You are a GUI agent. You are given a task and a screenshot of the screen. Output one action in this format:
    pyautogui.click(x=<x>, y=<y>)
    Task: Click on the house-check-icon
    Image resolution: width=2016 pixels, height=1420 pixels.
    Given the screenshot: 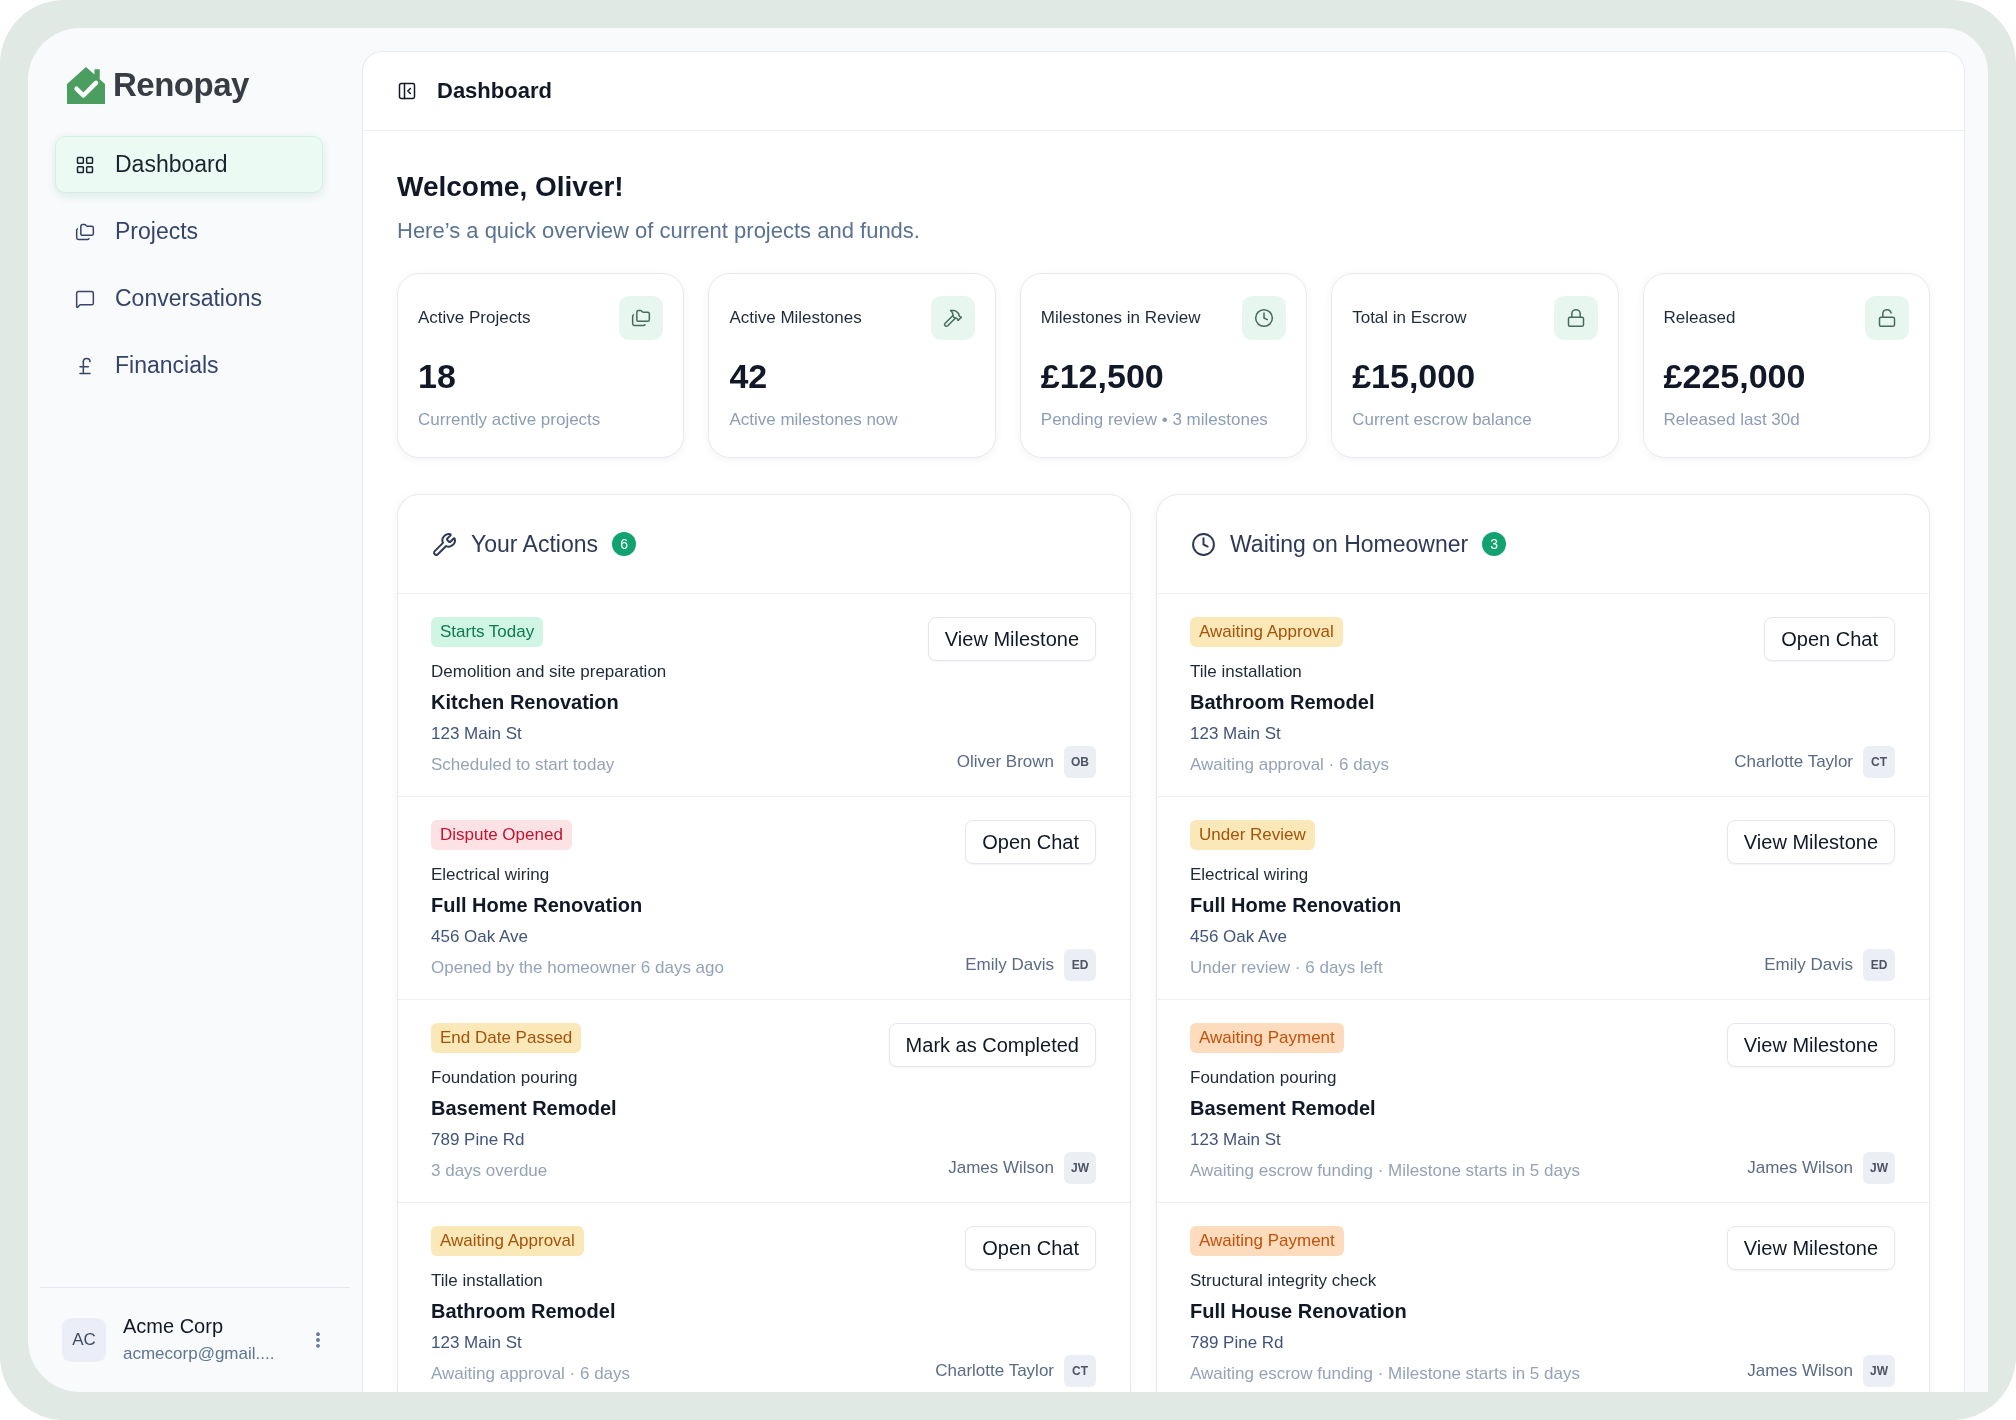 What is the action you would take?
    pyautogui.click(x=86, y=85)
    